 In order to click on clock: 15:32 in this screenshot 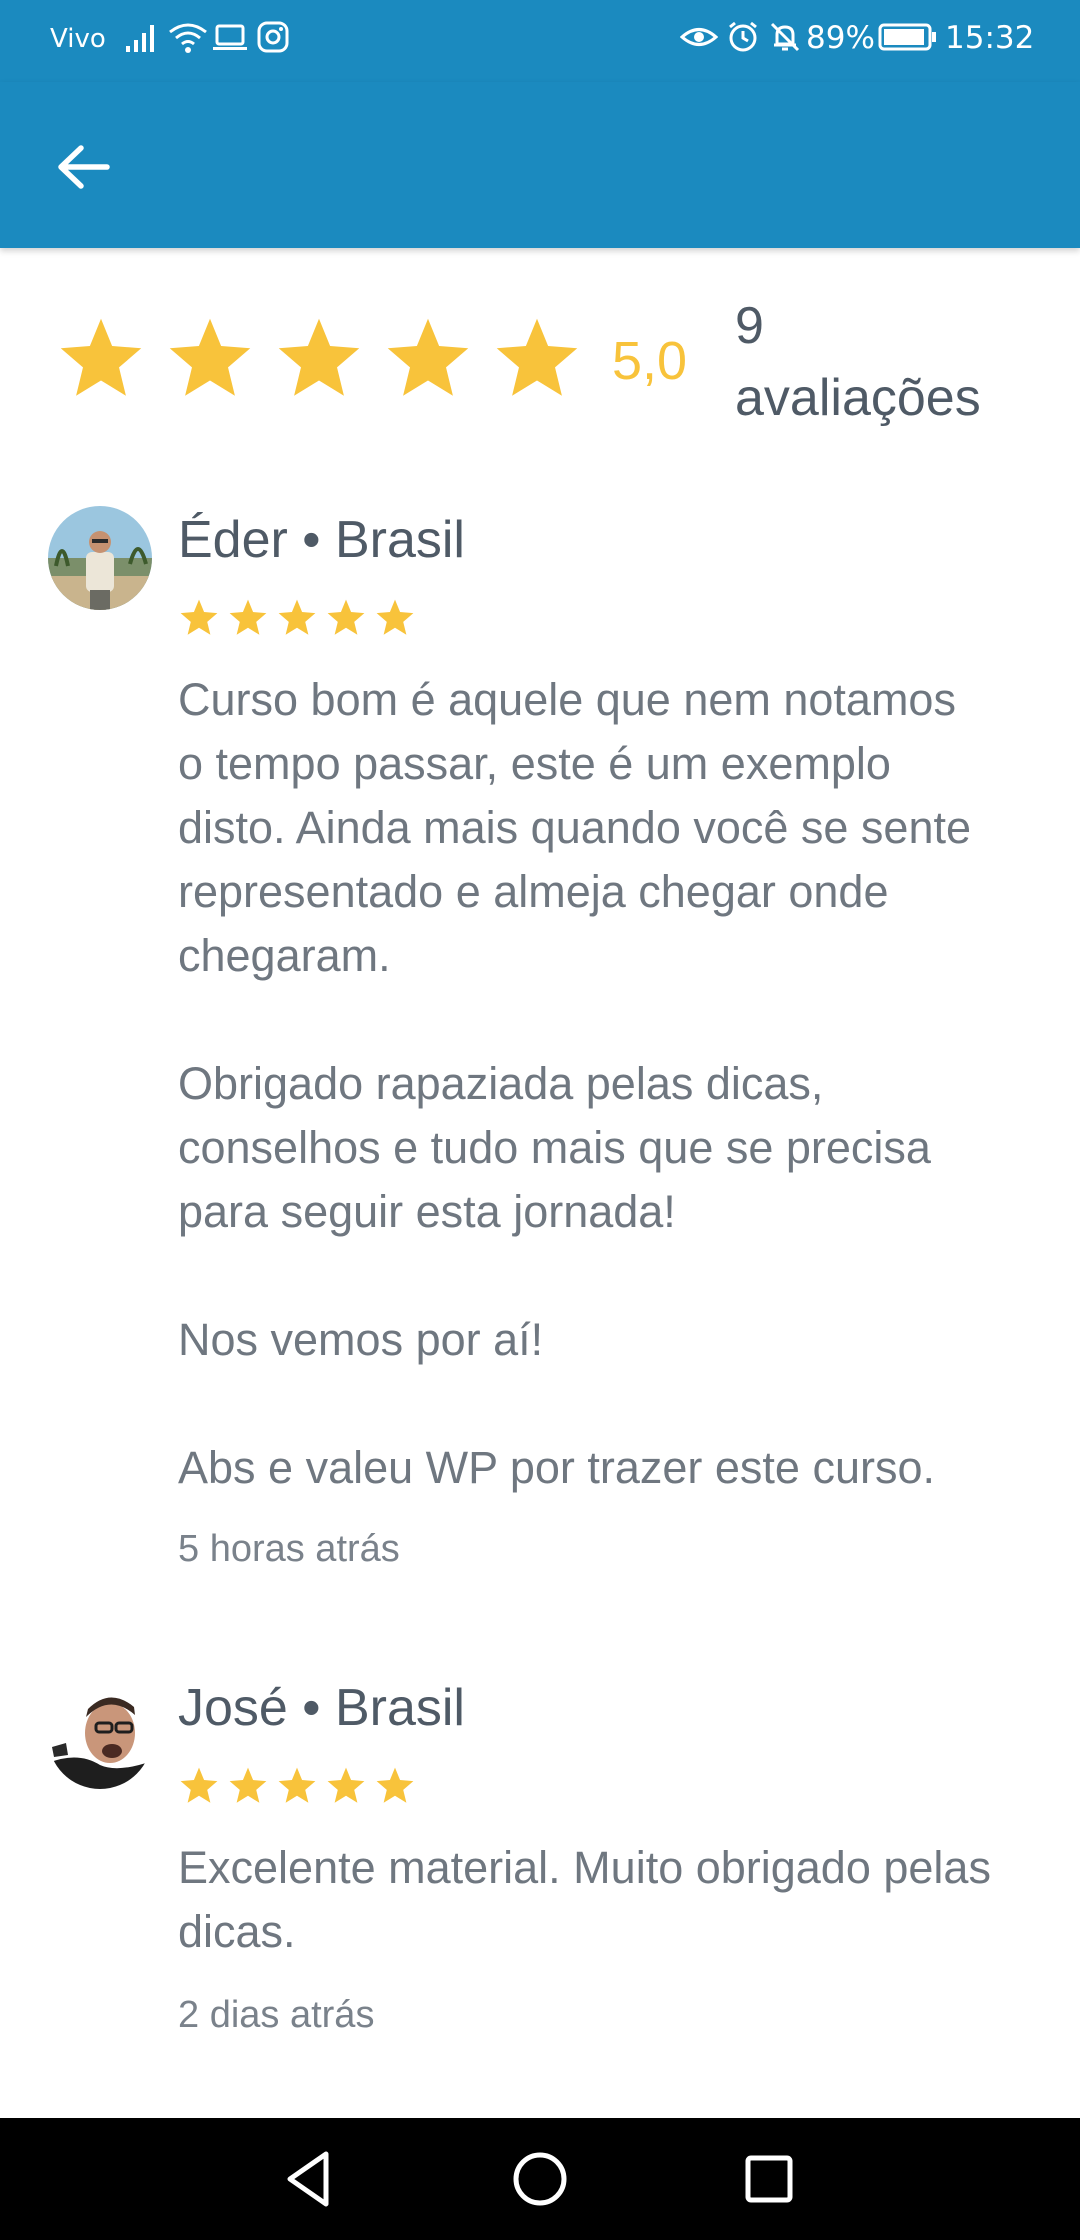, I will do `click(990, 38)`.